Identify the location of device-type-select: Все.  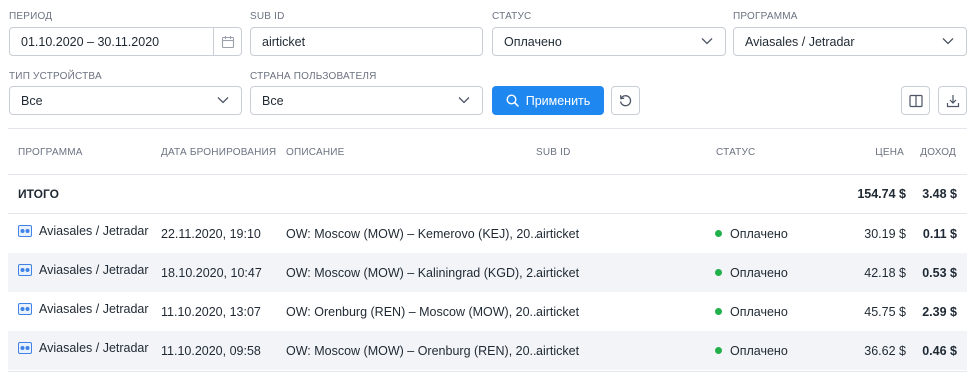
(125, 100).